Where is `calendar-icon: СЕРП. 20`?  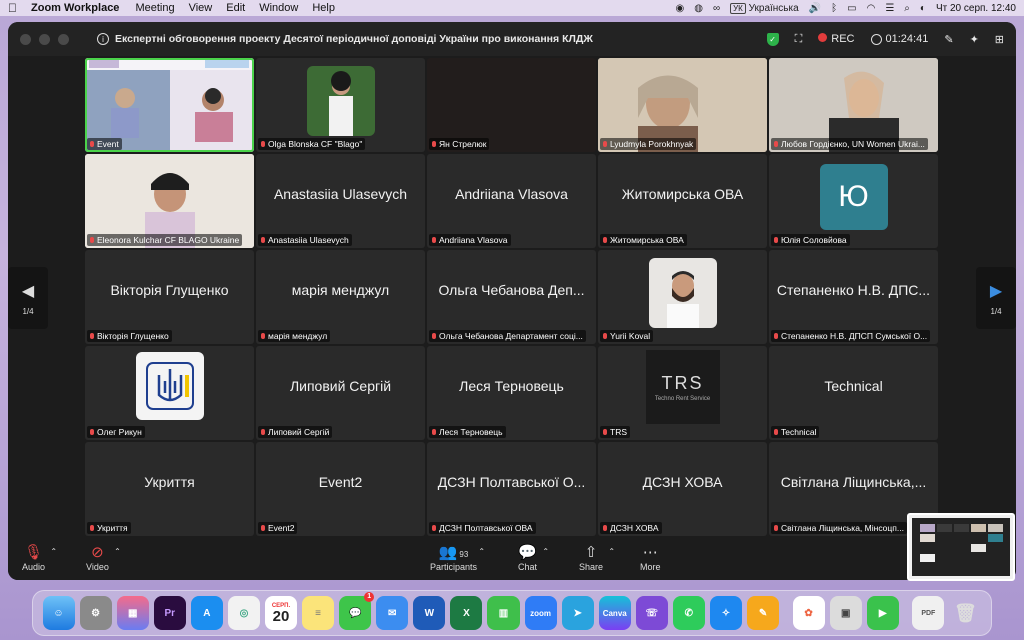
calendar-icon: СЕРП. 20 is located at coordinates (281, 613).